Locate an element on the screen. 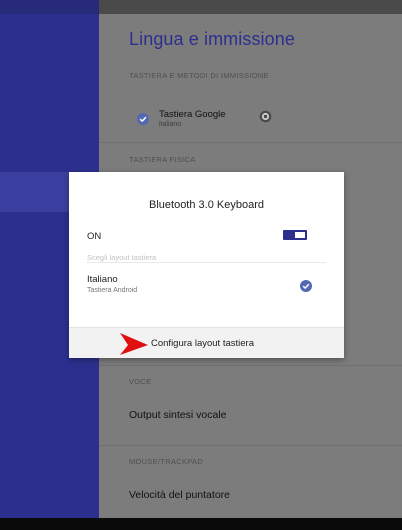 Image resolution: width=402 pixels, height=530 pixels. section-header-keyboards: TASTIERA E METODI DI IMMISSIONE is located at coordinates (199, 75).